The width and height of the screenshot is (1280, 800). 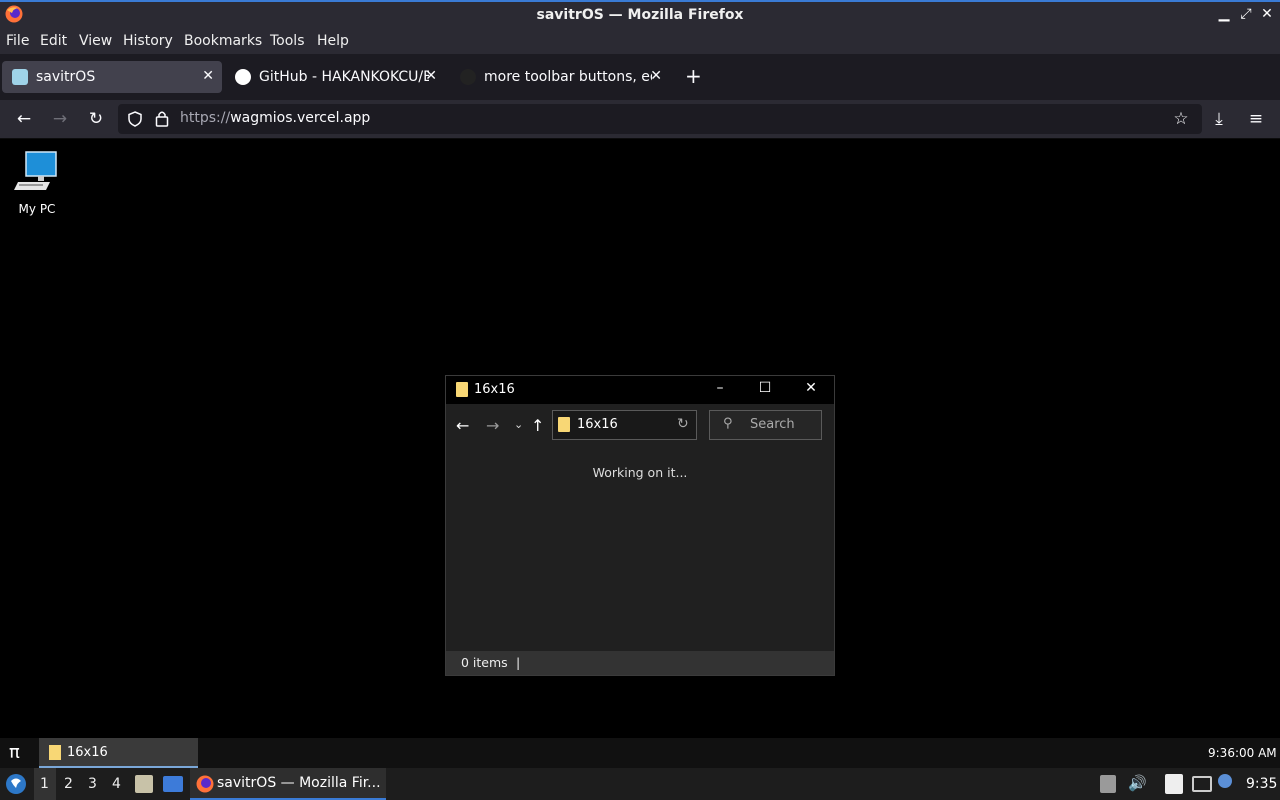 I want to click on downloads-icon: ⤓, so click(x=1219, y=119).